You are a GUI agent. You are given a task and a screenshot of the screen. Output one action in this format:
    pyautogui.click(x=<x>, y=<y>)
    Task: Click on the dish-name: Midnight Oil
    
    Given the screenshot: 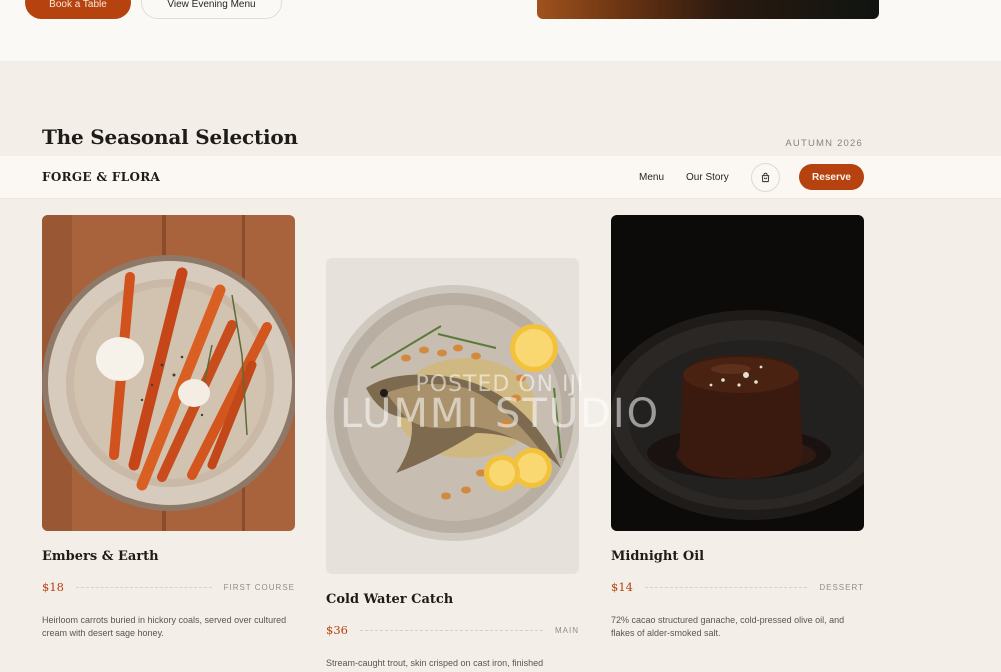 What is the action you would take?
    pyautogui.click(x=658, y=556)
    